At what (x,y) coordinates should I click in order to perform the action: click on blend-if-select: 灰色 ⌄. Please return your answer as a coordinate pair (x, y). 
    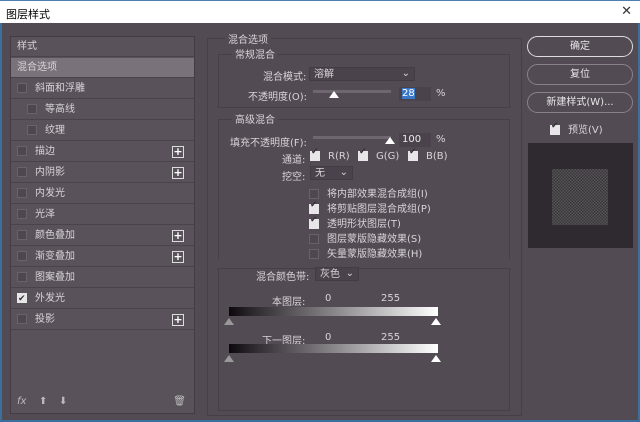
    Looking at the image, I should click on (337, 274).